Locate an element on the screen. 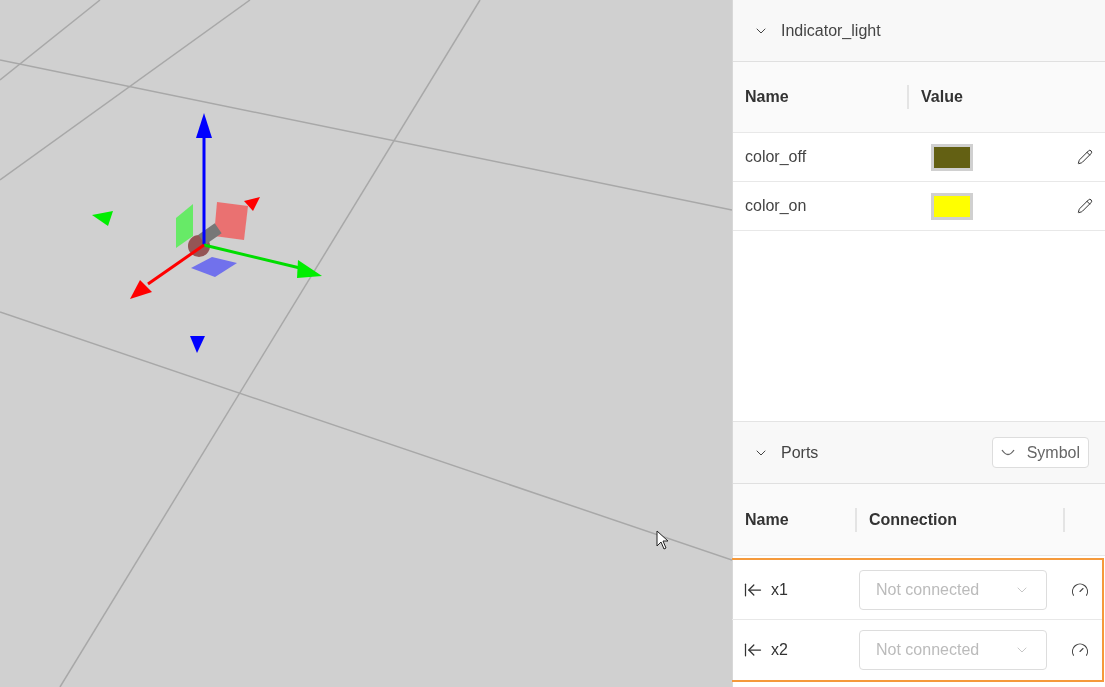 This screenshot has height=687, width=1105. property-name: color_on is located at coordinates (776, 206).